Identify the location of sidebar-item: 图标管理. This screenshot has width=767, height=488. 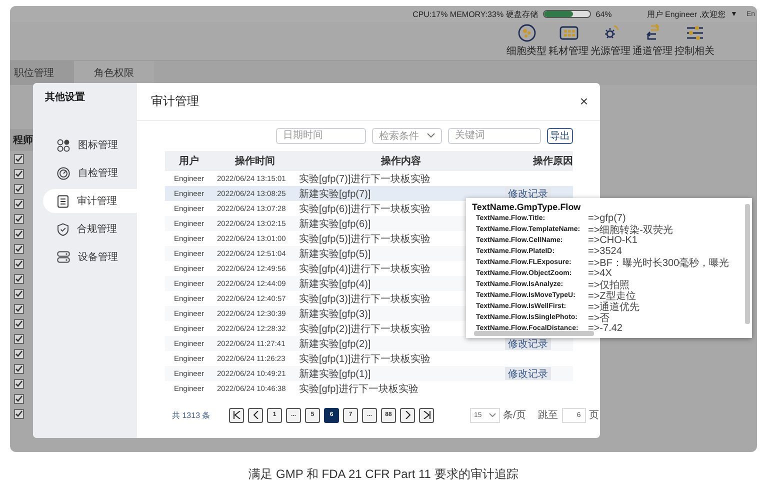
(90, 145).